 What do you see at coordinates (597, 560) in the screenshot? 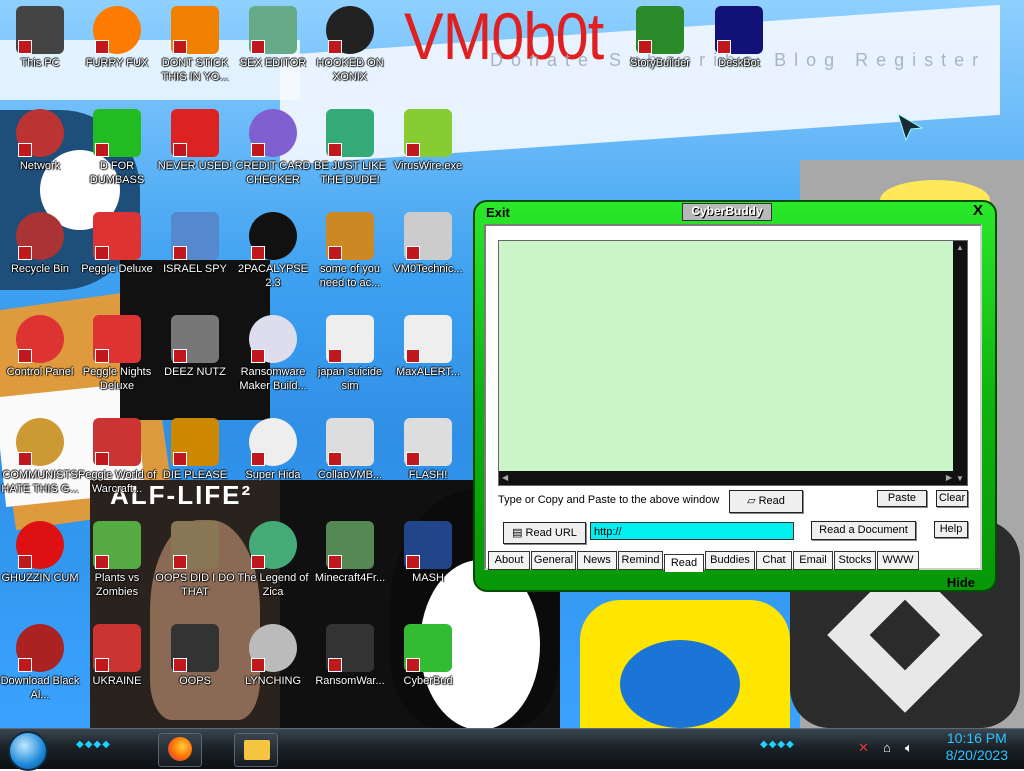
I see `tab-news: News` at bounding box center [597, 560].